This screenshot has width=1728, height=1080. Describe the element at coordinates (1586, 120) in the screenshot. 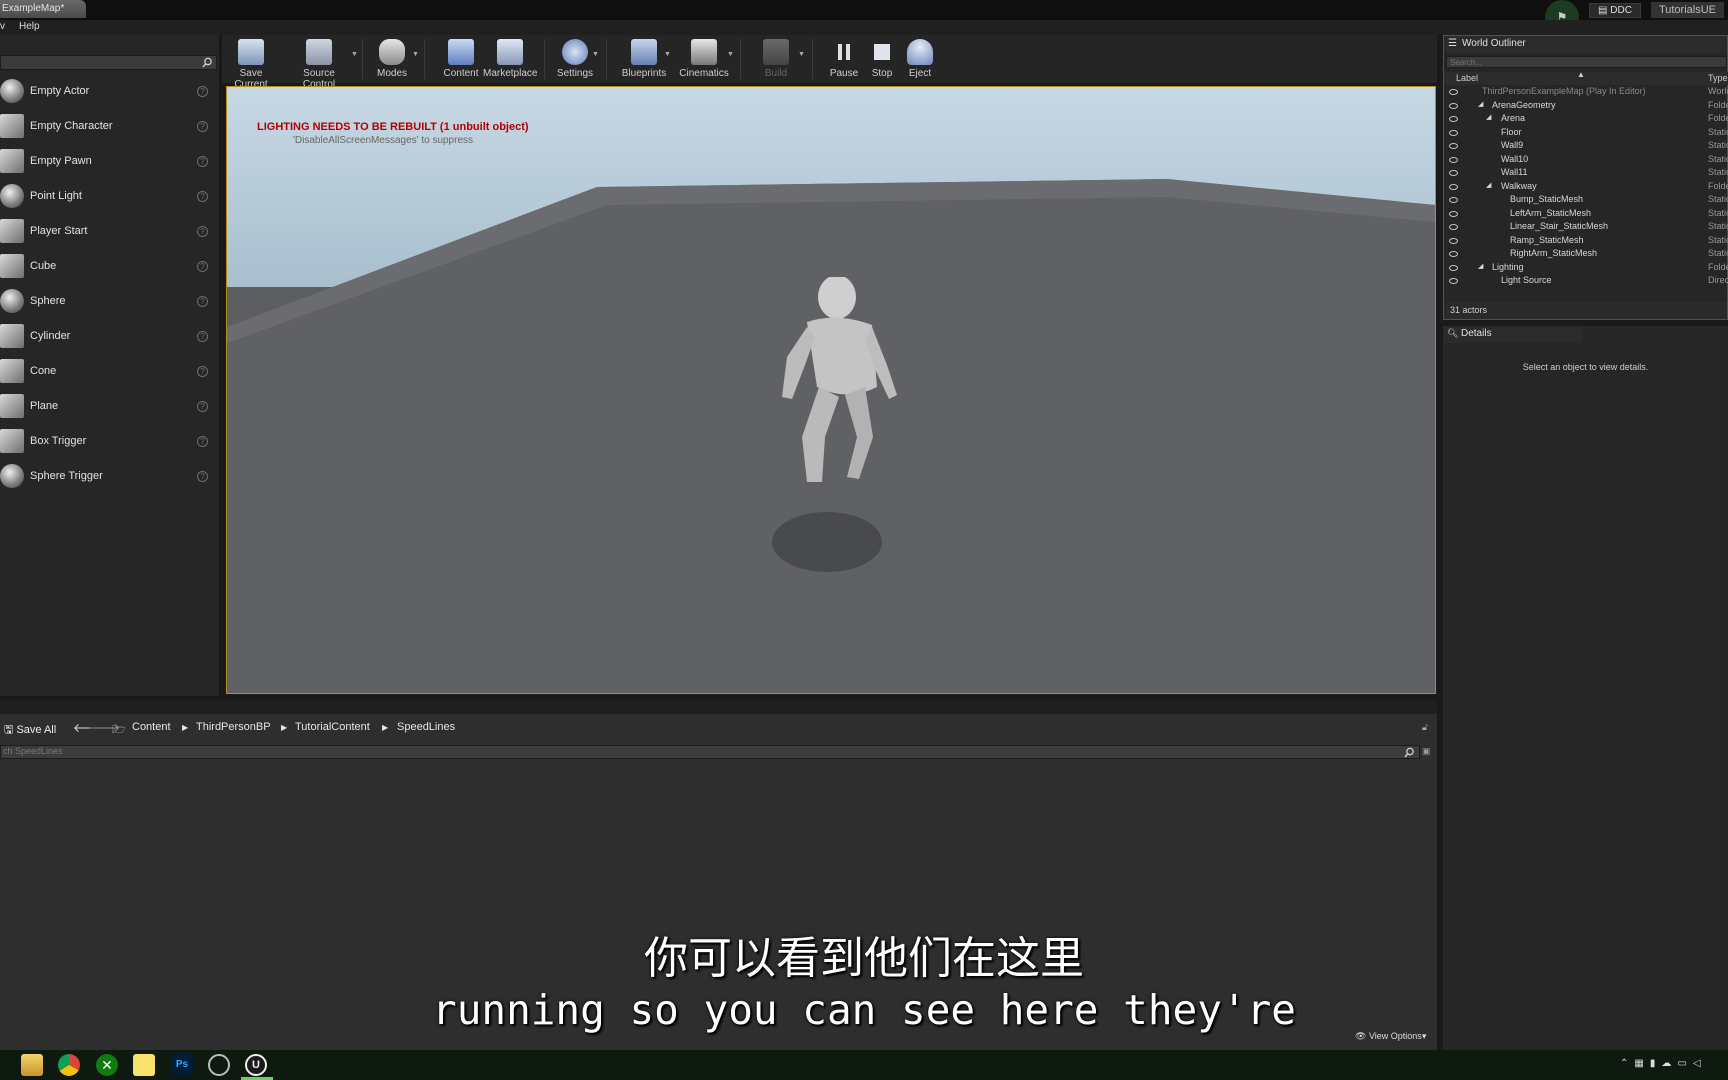

I see `outliner-row: ◢ Arena Folder` at that location.